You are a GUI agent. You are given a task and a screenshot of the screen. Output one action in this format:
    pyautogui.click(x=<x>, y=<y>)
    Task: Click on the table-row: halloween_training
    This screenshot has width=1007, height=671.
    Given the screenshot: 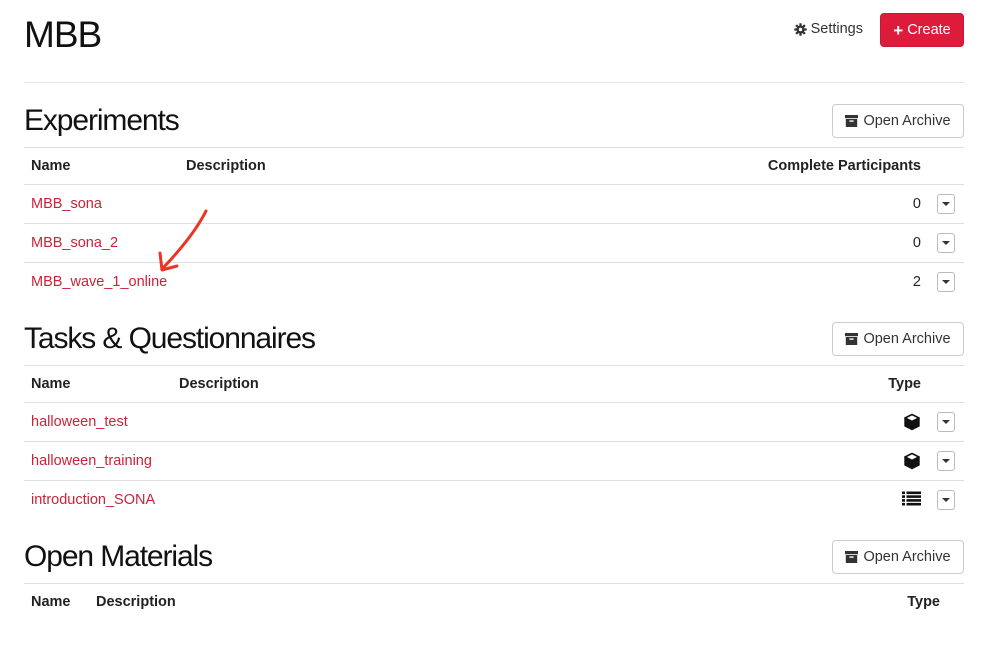 What is the action you would take?
    pyautogui.click(x=494, y=461)
    